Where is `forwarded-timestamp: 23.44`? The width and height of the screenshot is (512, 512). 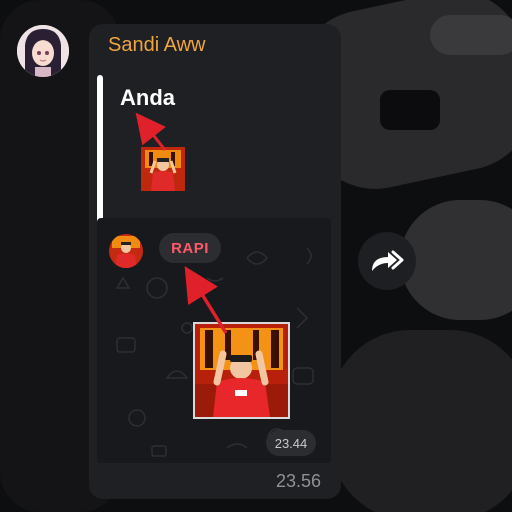
forwarded-timestamp: 23.44 is located at coordinates (291, 443).